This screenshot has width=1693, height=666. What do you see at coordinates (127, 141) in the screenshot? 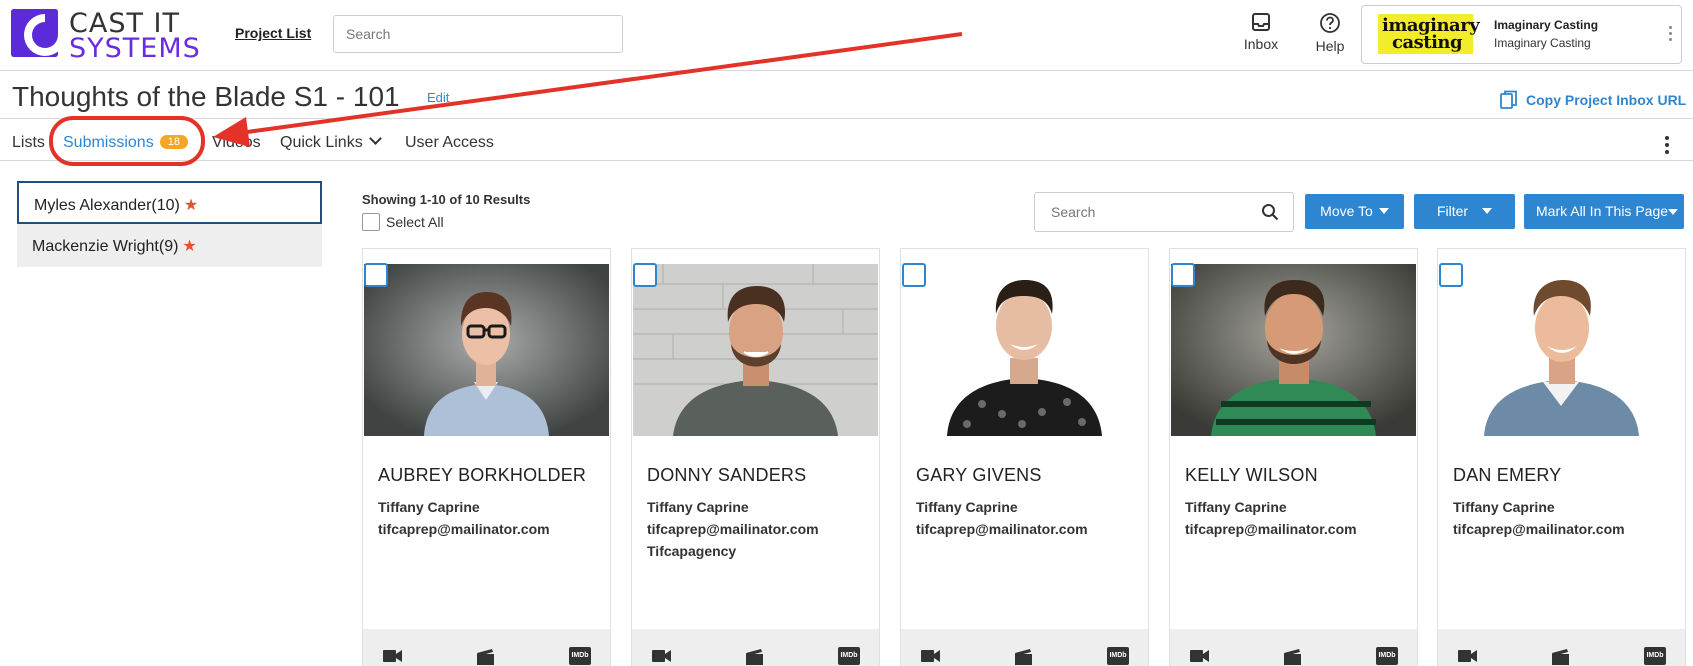
I see `annotation-highlight-oval` at bounding box center [127, 141].